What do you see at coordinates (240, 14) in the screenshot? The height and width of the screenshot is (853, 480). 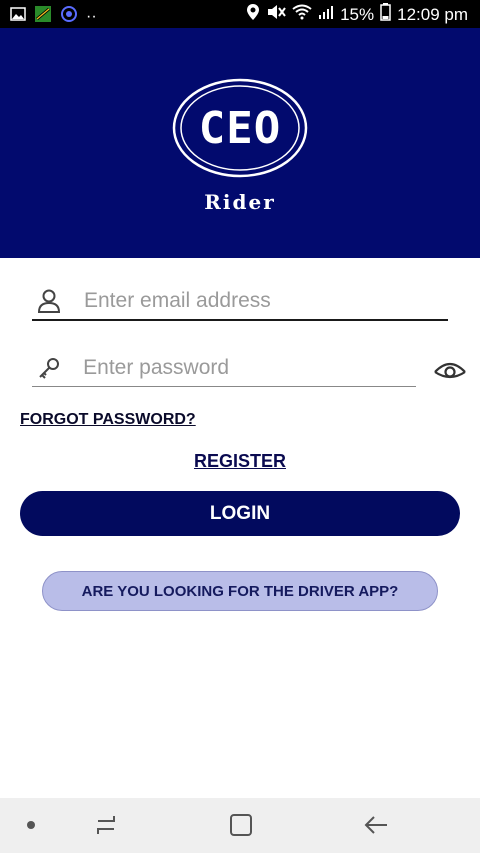 I see `status-bar: ·· 15% 12:09 pm` at bounding box center [240, 14].